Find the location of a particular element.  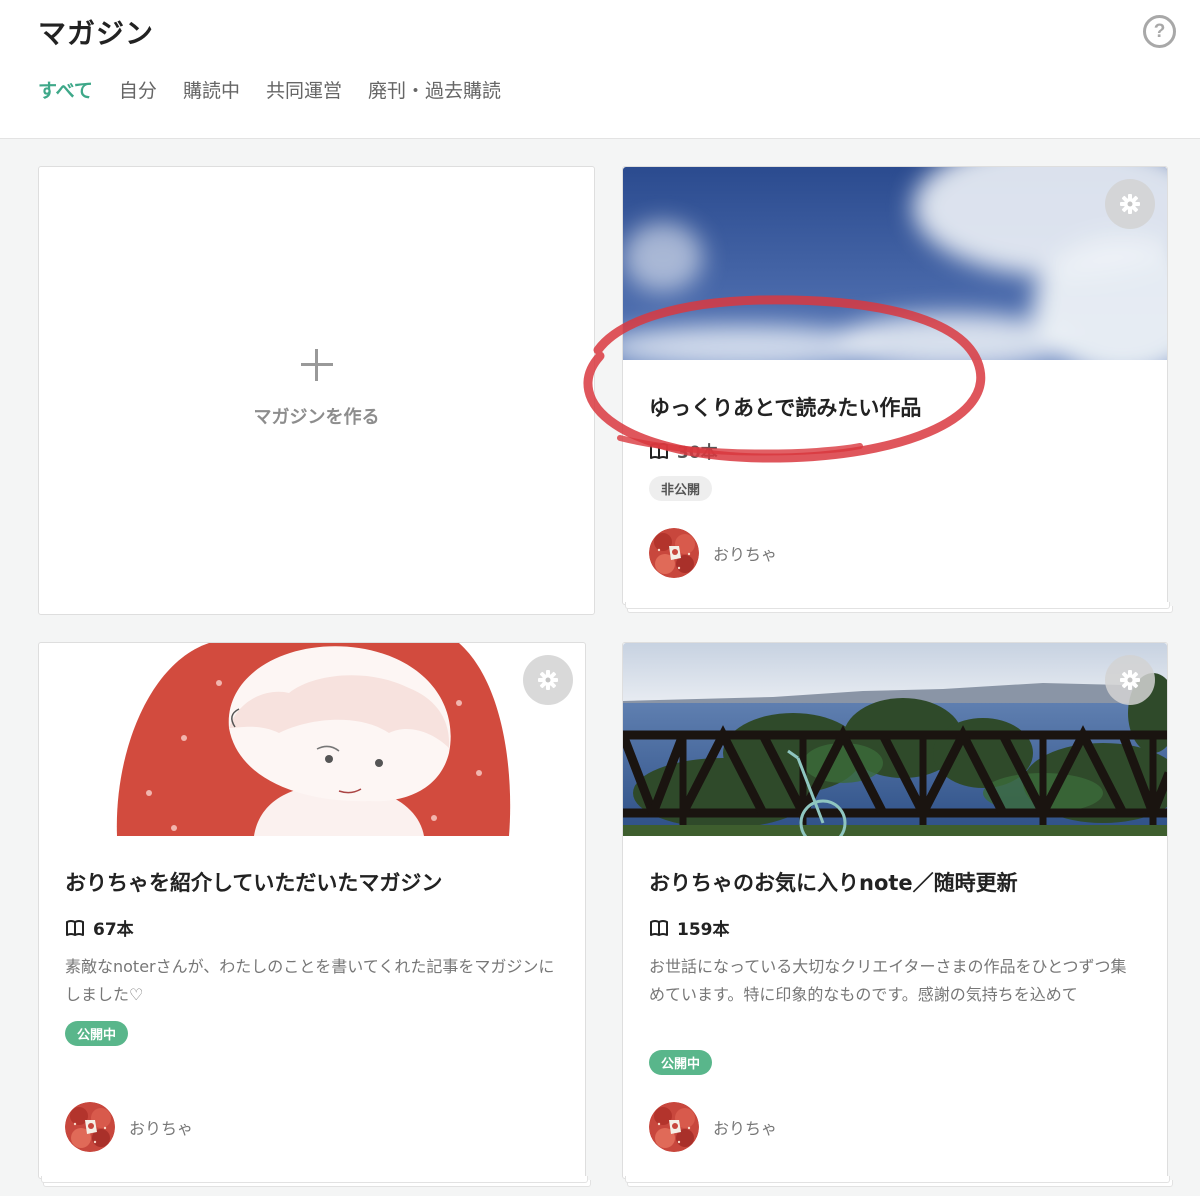

create-magazine-label: マガジンを作る is located at coordinates (316, 417).